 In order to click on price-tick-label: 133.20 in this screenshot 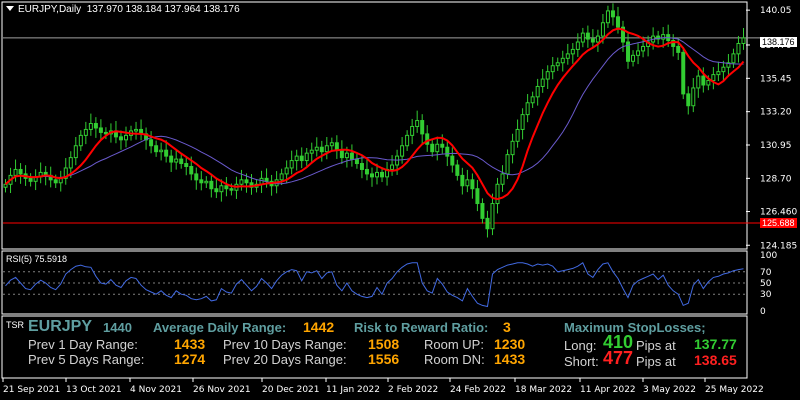, I will do `click(776, 113)`.